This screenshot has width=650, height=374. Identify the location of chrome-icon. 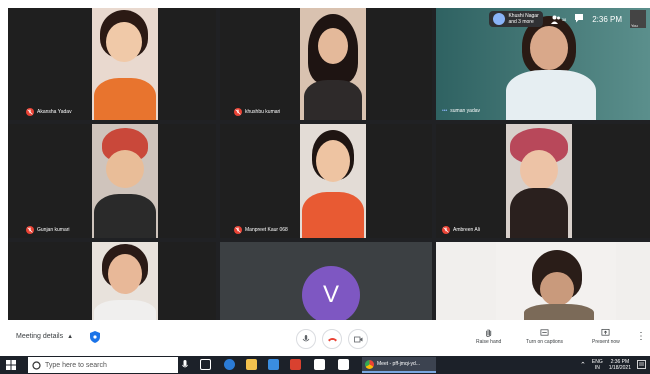
(369, 364).